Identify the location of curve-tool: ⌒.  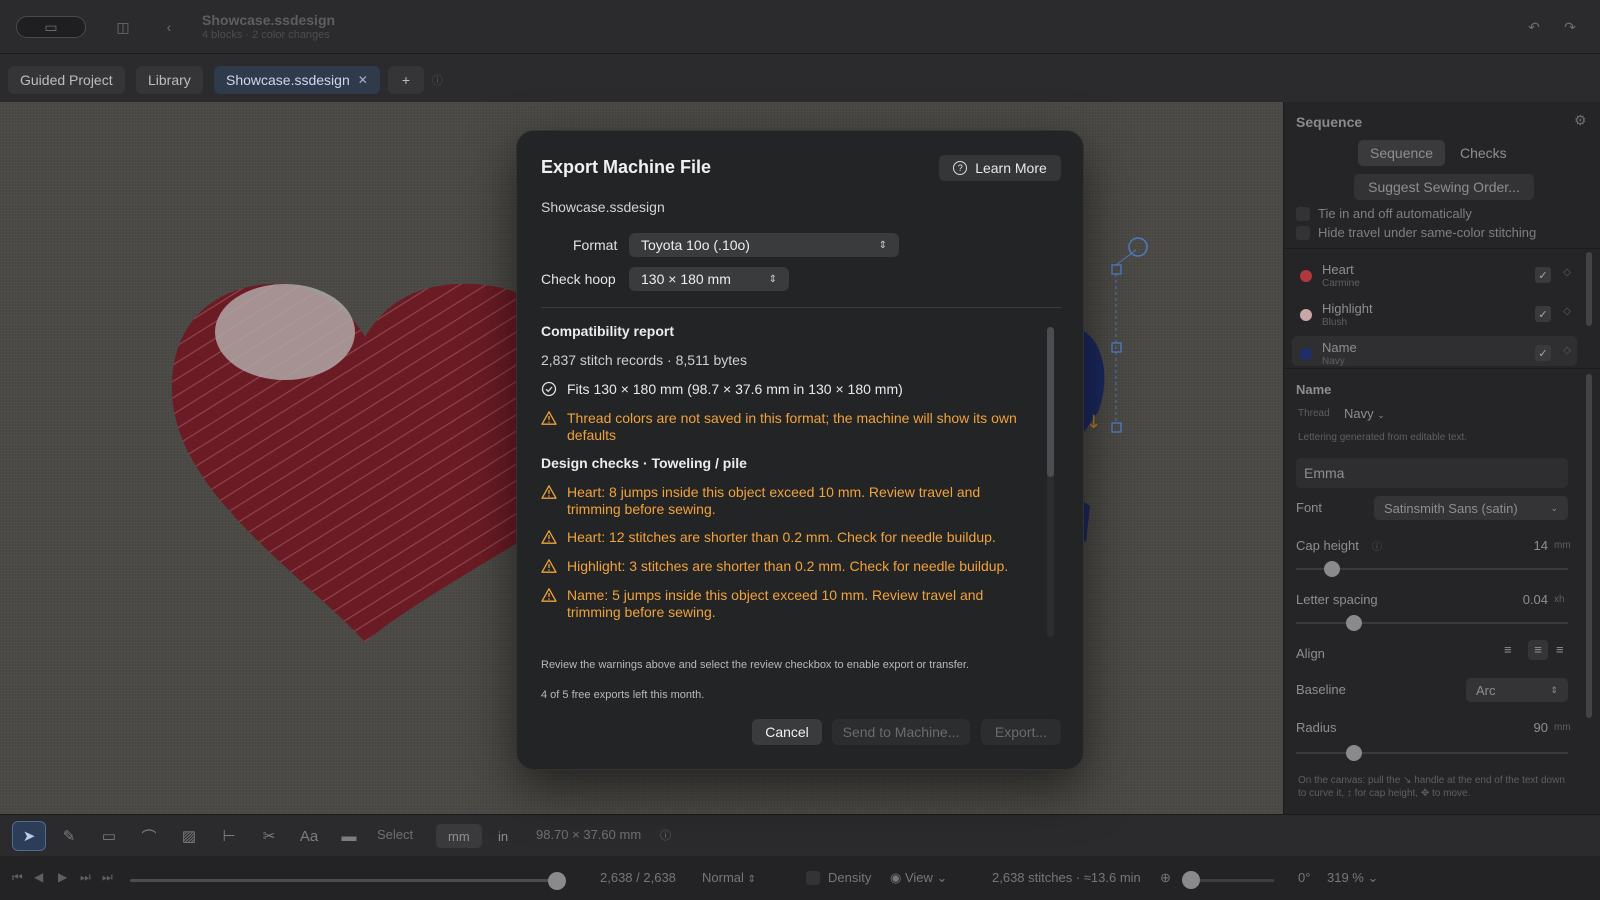
(149, 836).